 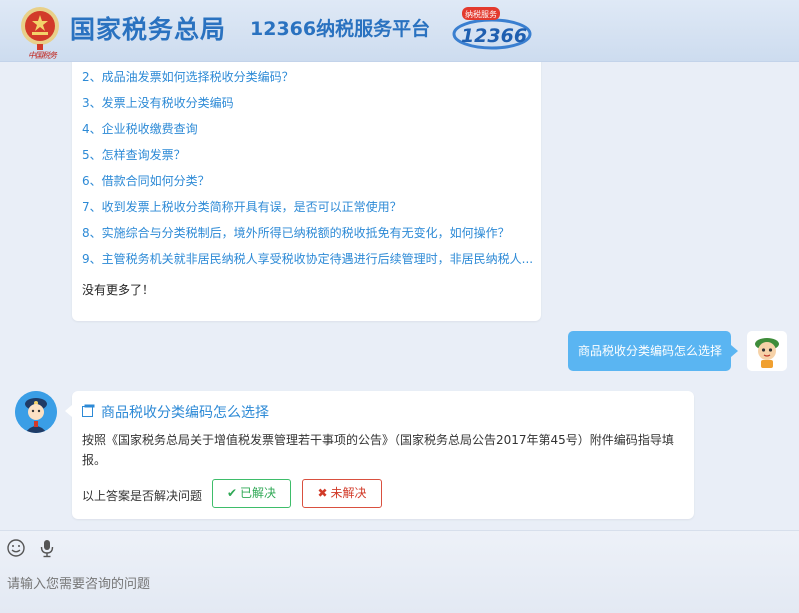 What do you see at coordinates (42, 55) in the screenshot?
I see `emblem-caption: 中国税务` at bounding box center [42, 55].